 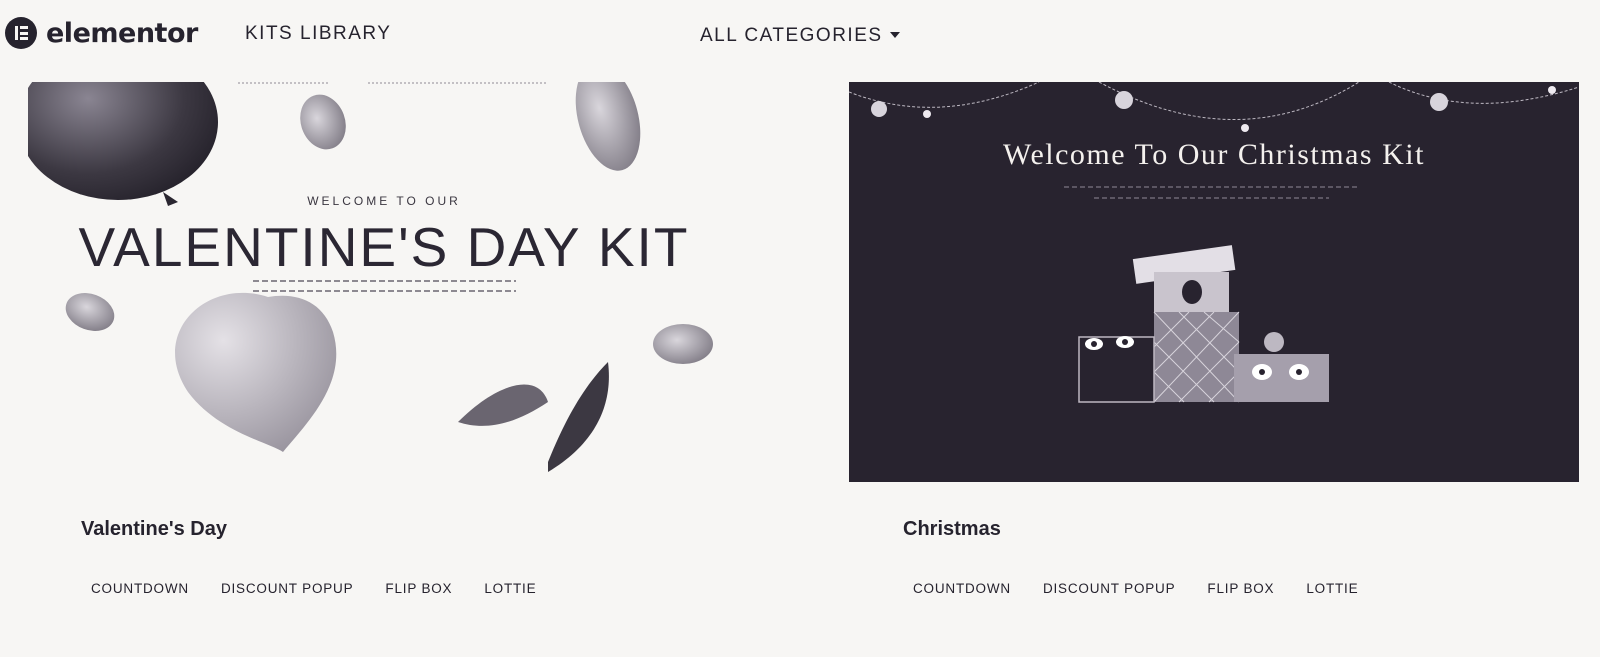 I want to click on categories-dropdown-label: ALL CATEGORIES, so click(x=791, y=35).